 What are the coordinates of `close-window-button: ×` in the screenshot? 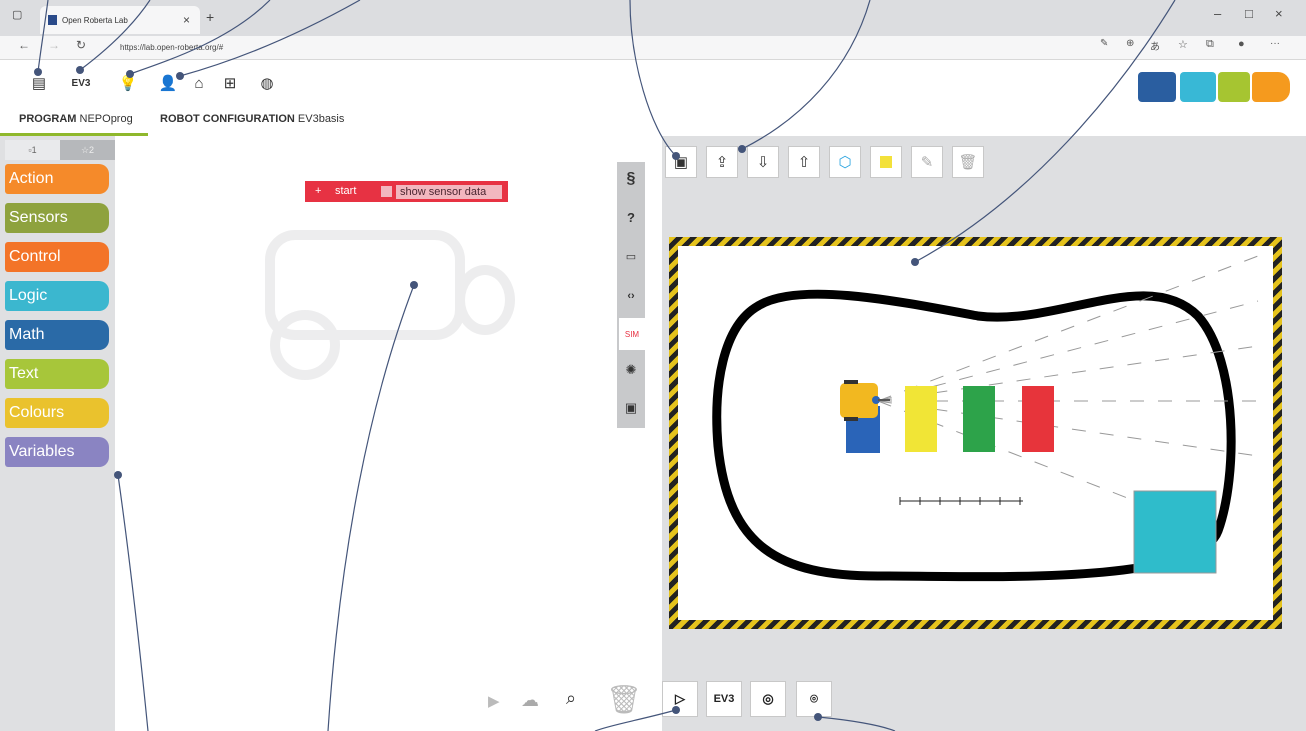 It's located at (1279, 13).